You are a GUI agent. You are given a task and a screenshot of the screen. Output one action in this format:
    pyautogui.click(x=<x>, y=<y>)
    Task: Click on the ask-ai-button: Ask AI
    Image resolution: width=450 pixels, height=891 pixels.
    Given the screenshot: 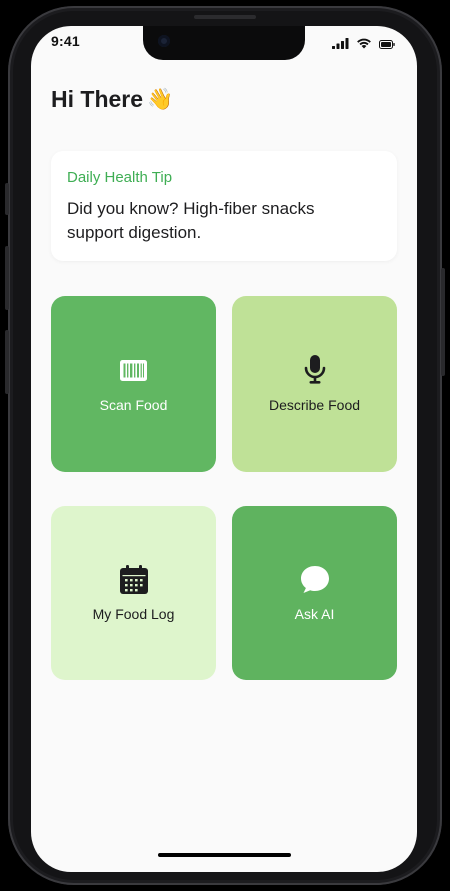 What is the action you would take?
    pyautogui.click(x=314, y=593)
    